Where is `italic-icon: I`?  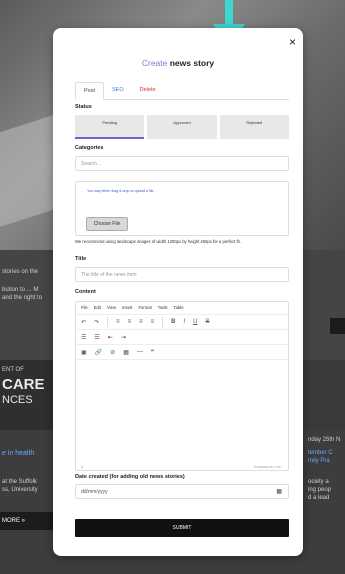
italic-icon: I is located at coordinates (184, 322).